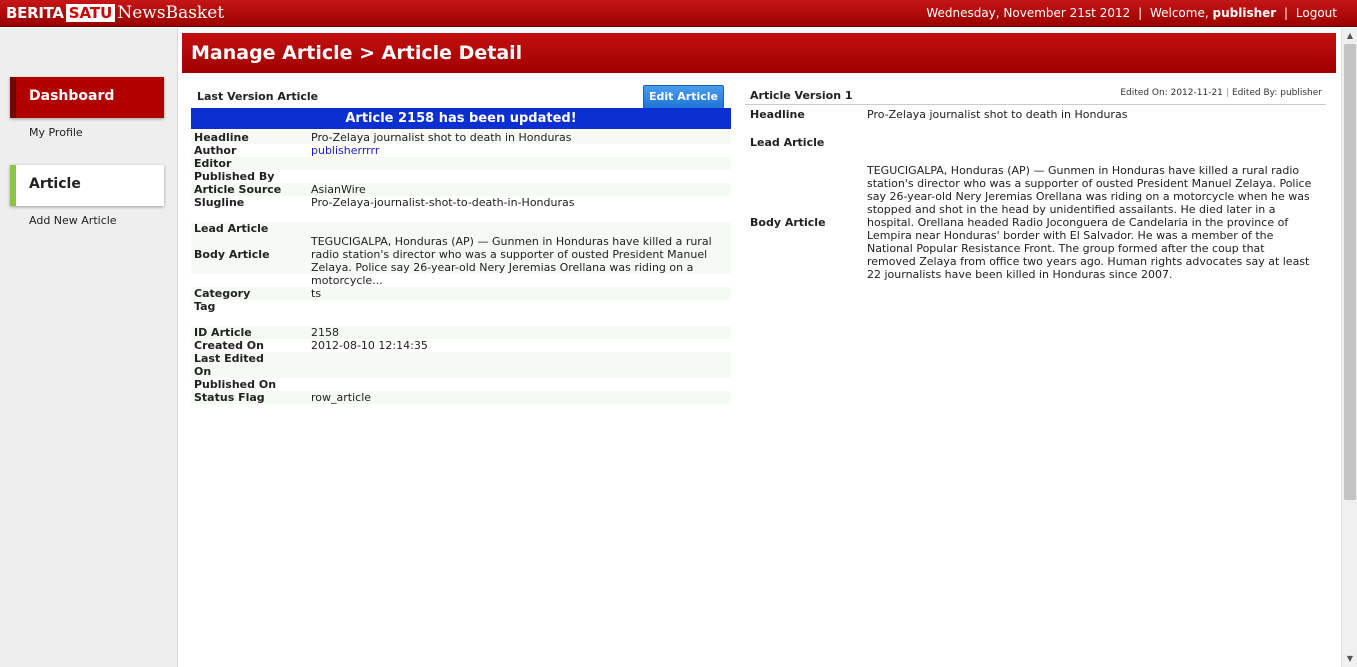 The width and height of the screenshot is (1357, 667). What do you see at coordinates (87, 185) in the screenshot?
I see `sidebar-item-article: Article` at bounding box center [87, 185].